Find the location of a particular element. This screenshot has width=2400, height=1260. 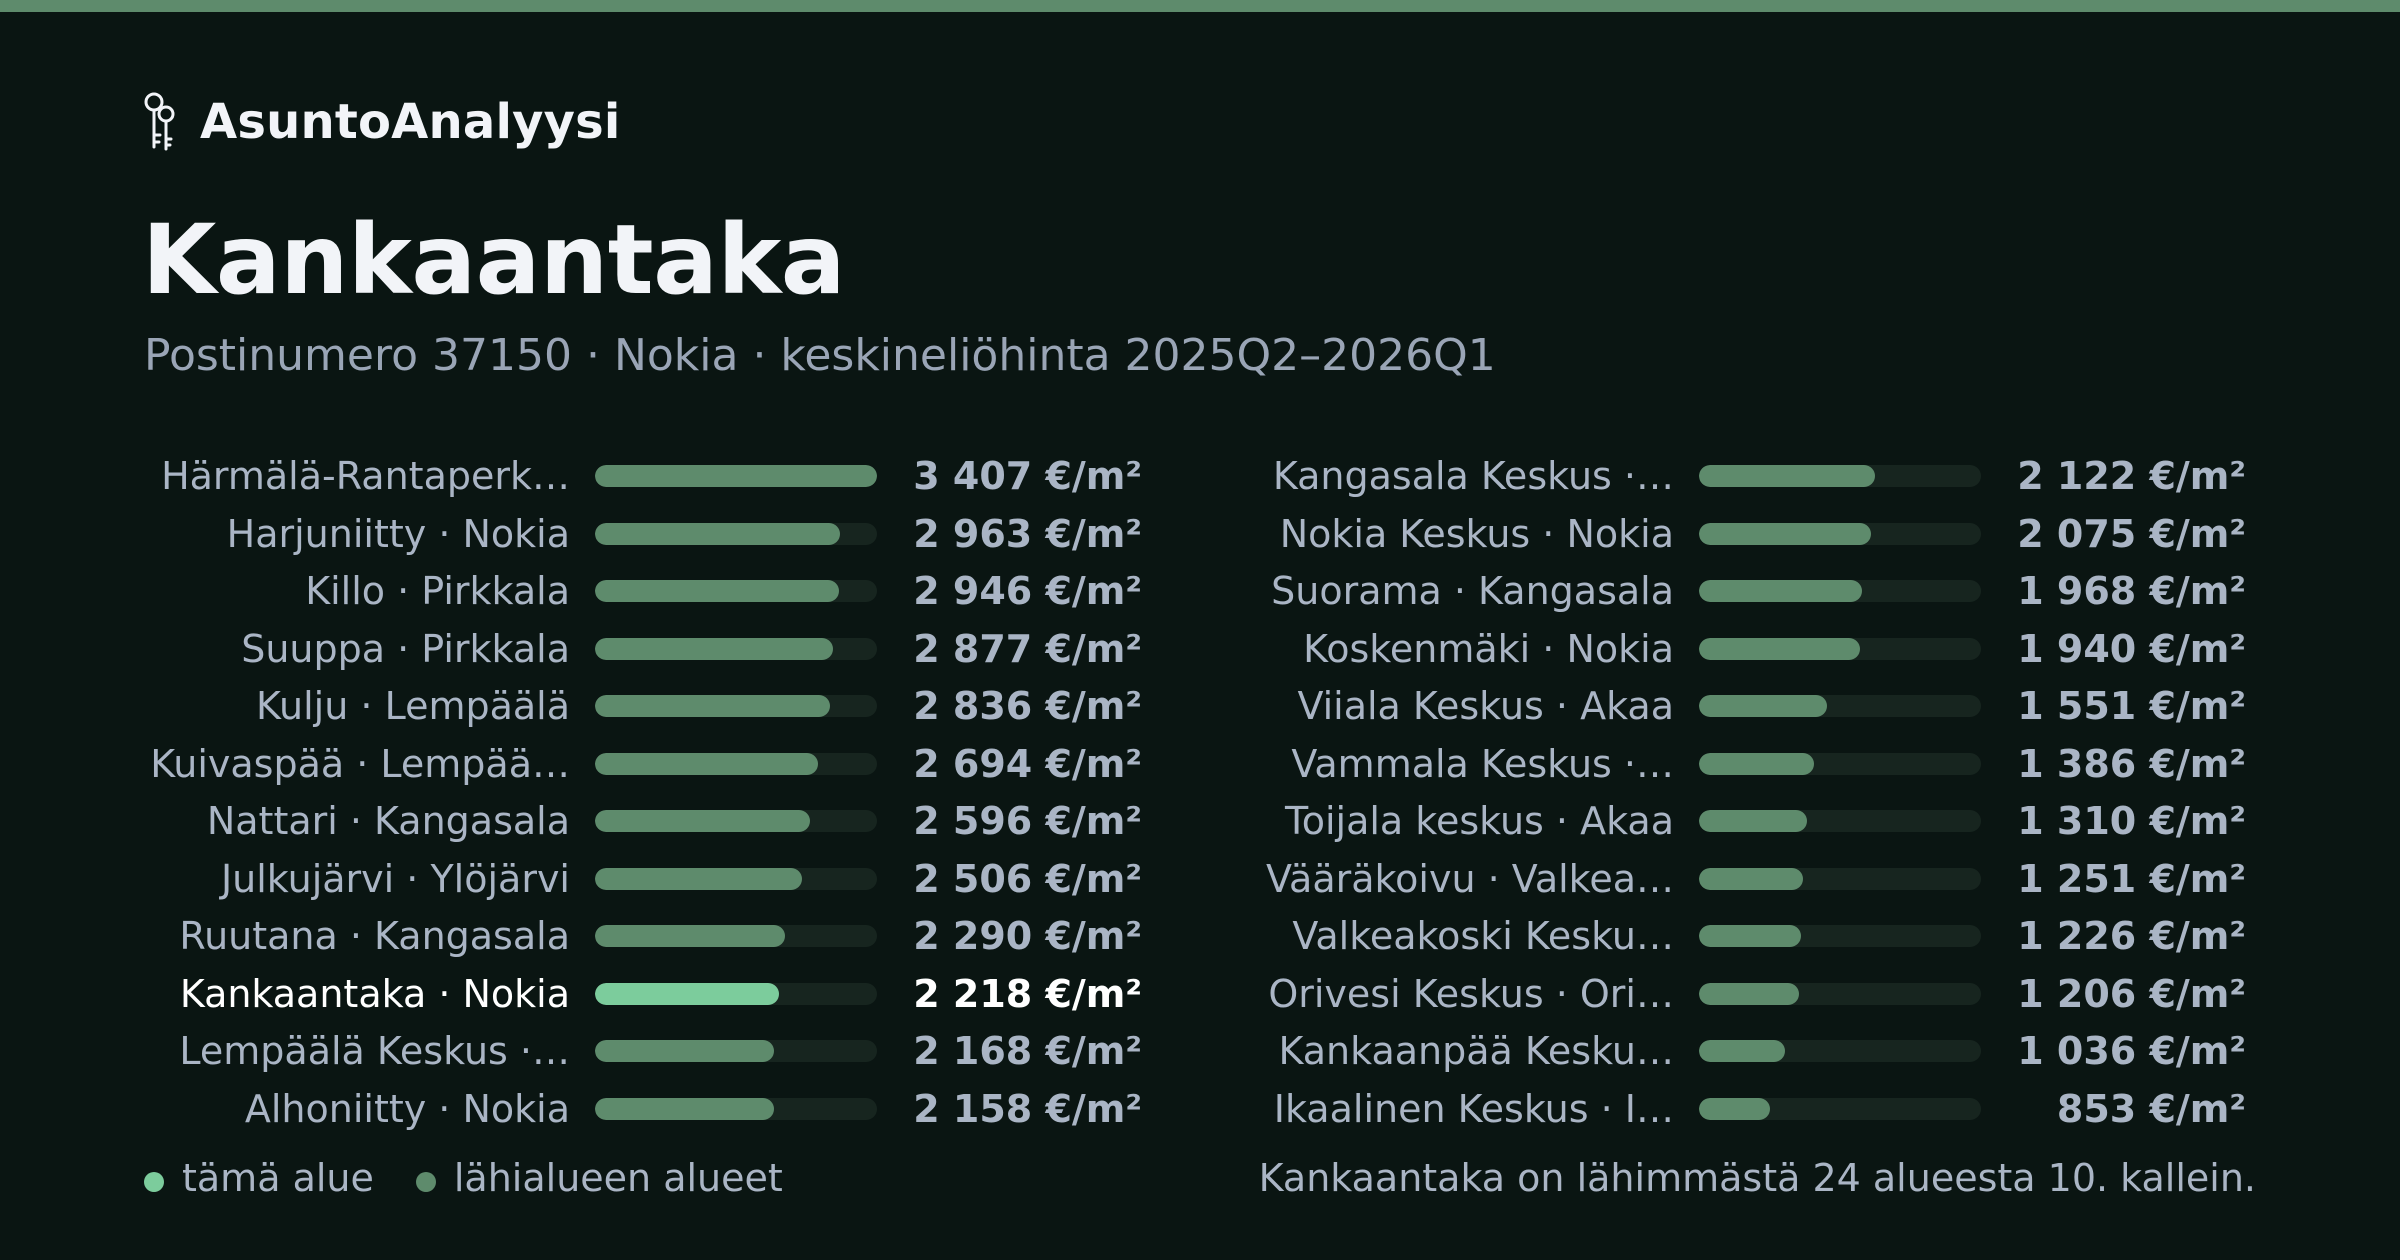

bar-label: Nattari · Kangasala is located at coordinates (388, 821).